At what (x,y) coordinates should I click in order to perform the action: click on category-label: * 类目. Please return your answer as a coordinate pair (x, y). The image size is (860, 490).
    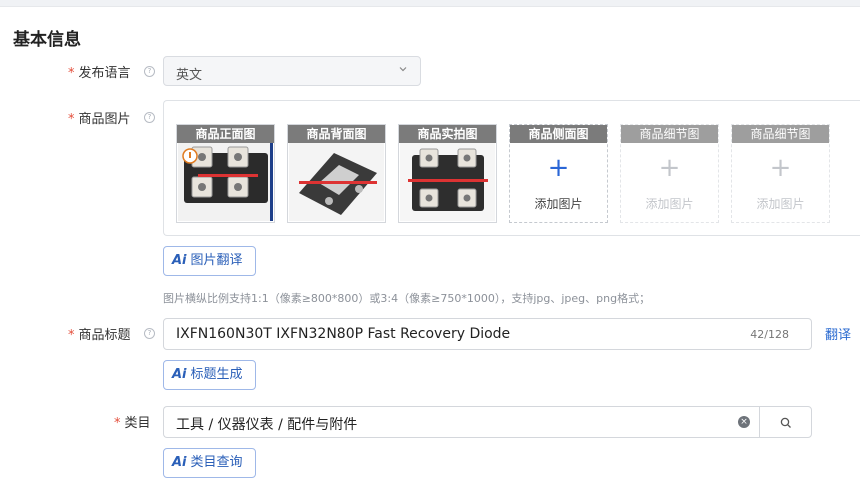
    Looking at the image, I should click on (132, 421).